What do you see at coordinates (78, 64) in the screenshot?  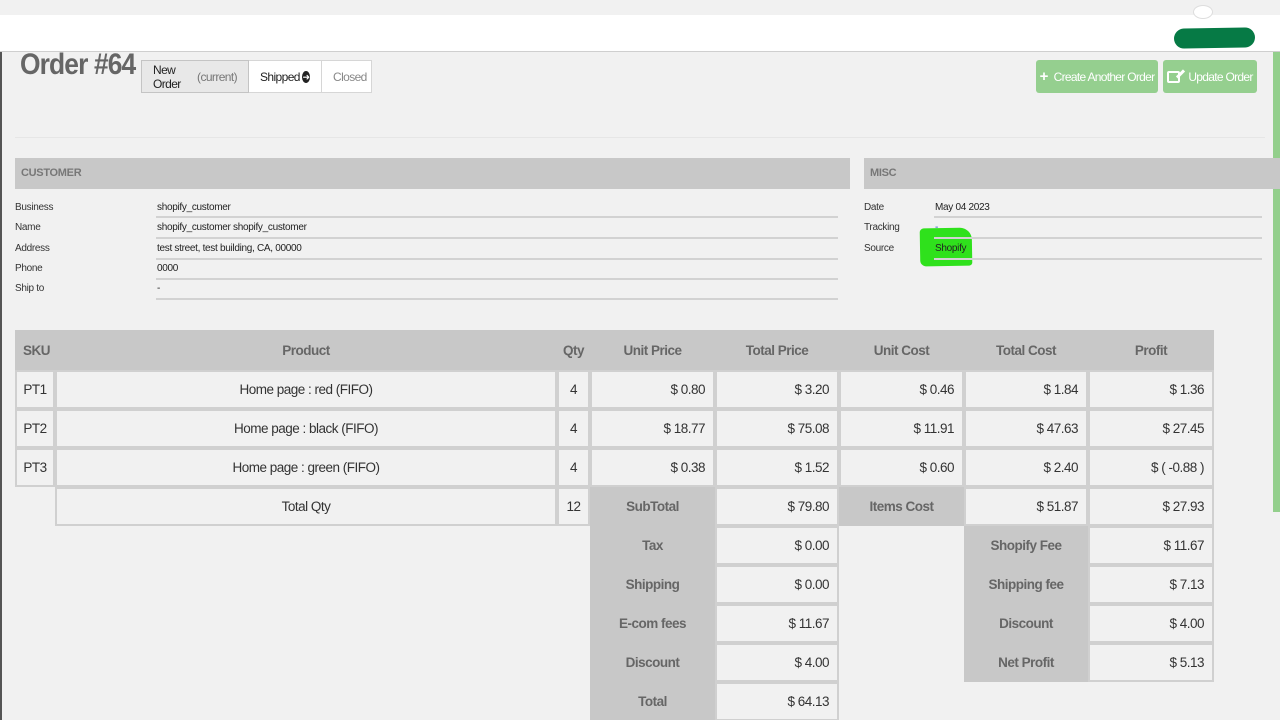 I see `page-title: Order #64` at bounding box center [78, 64].